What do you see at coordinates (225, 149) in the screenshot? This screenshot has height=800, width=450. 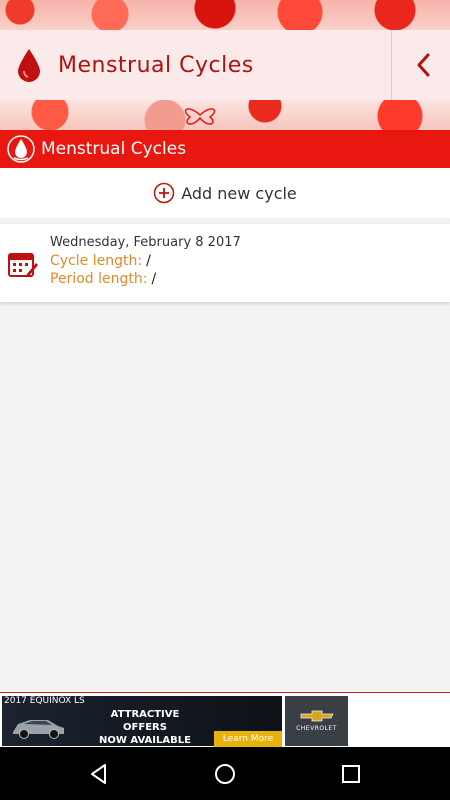 I see `section-header: Menstrual Cycles` at bounding box center [225, 149].